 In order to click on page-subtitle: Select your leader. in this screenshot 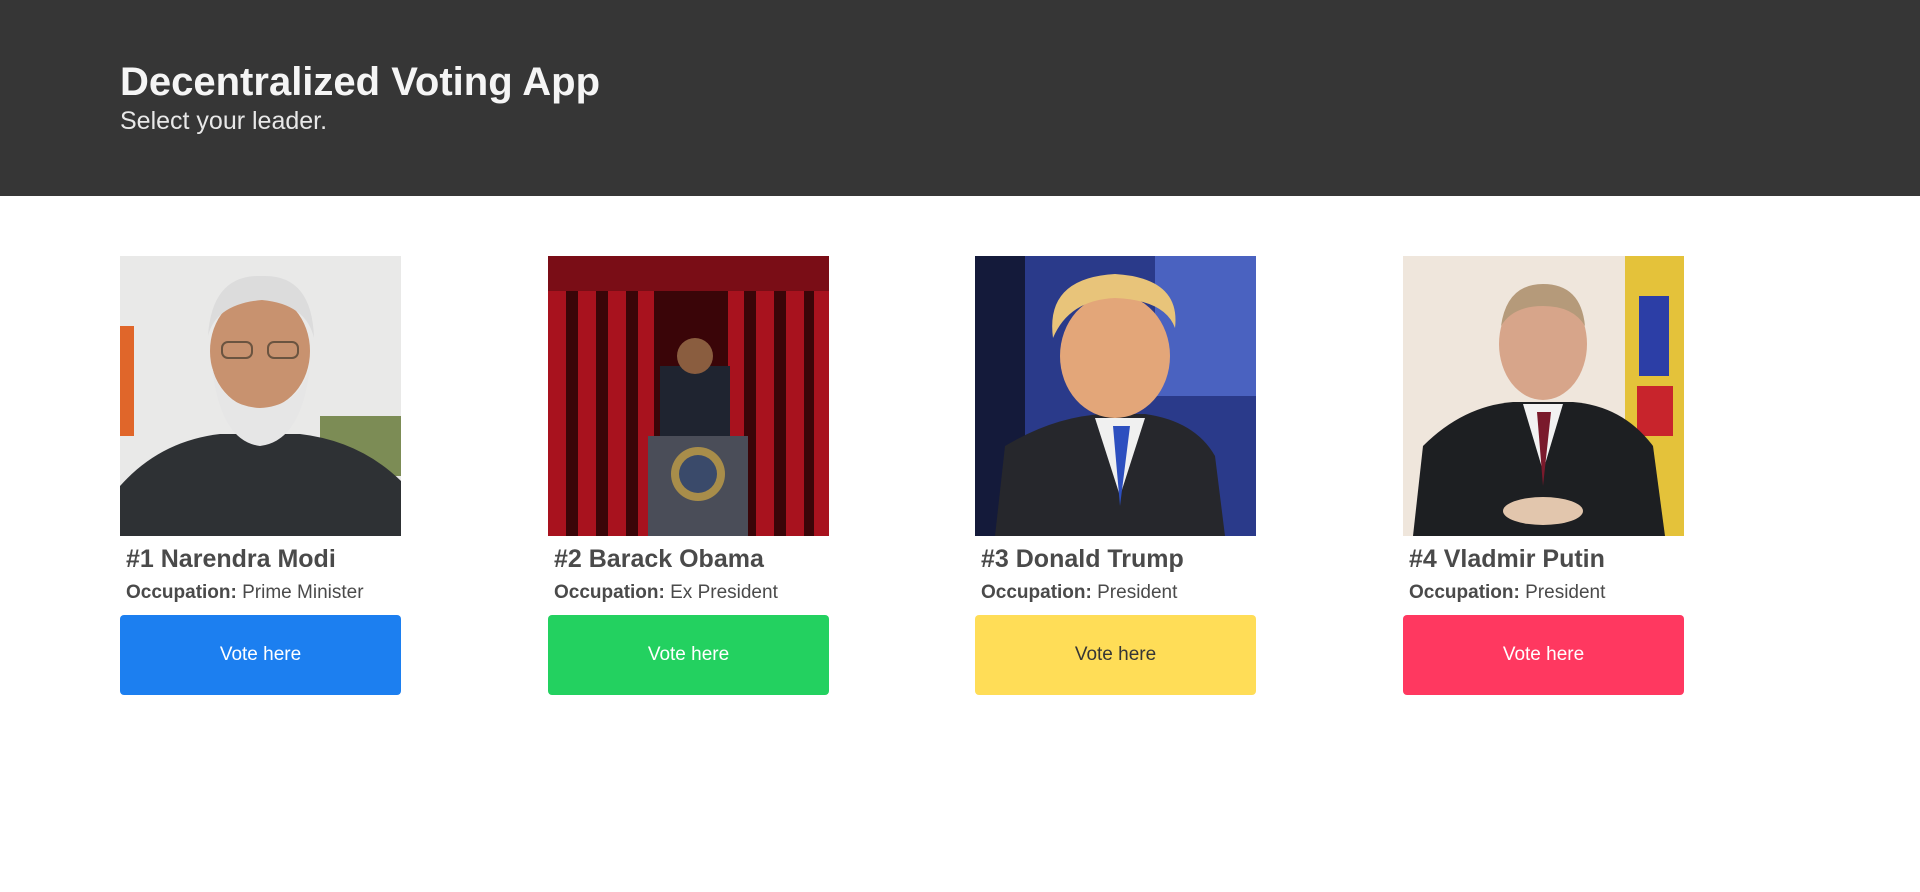, I will do `click(224, 121)`.